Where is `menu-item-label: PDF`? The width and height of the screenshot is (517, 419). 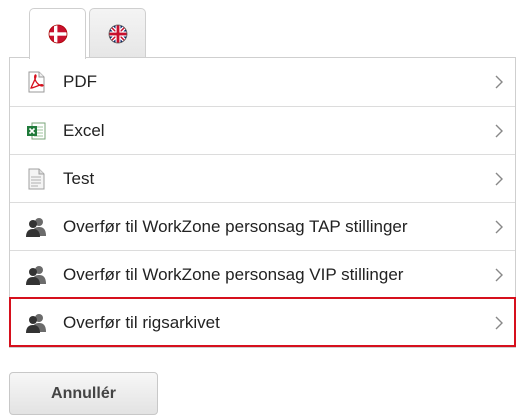
menu-item-label: PDF is located at coordinates (80, 81).